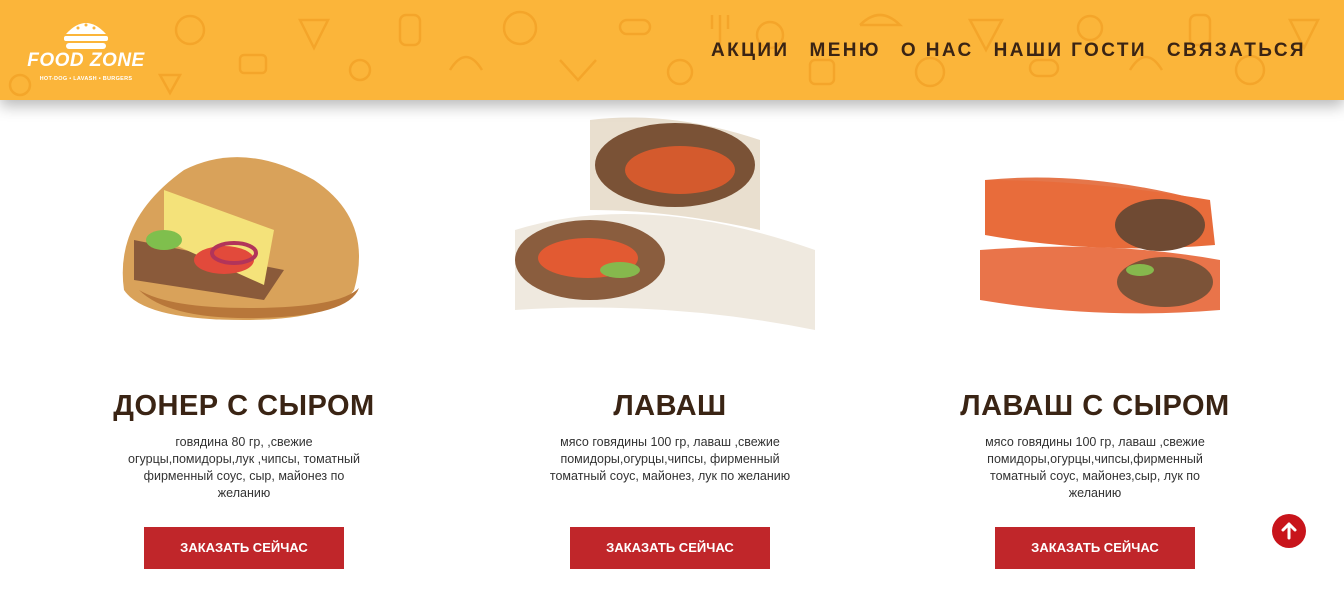 This screenshot has height=608, width=1344. What do you see at coordinates (844, 51) in the screenshot?
I see `nav-link-menu: МЕНЮ` at bounding box center [844, 51].